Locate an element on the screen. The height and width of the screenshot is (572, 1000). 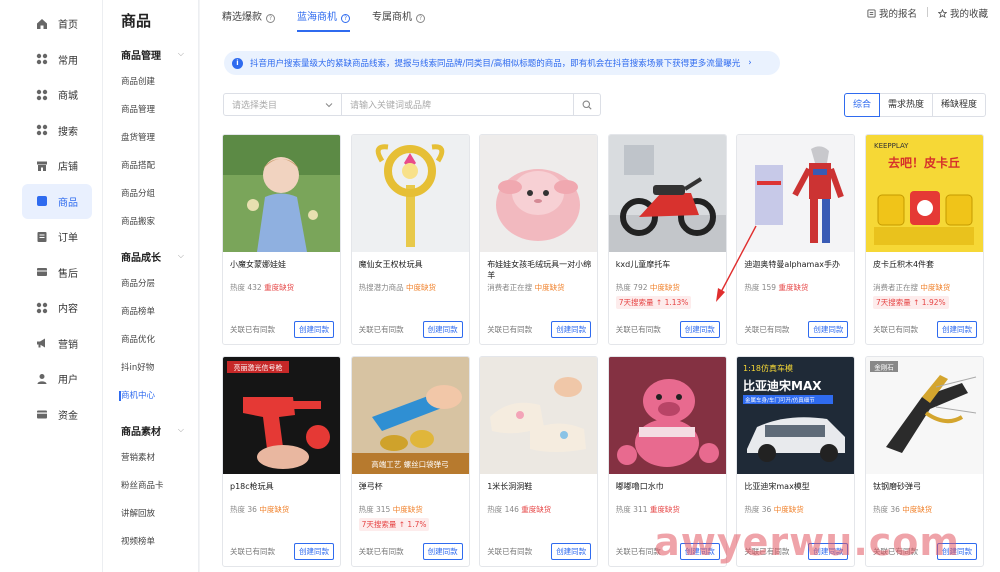
product-title: 小魔女蒙娜娃娃 is located at coordinates (281, 266).